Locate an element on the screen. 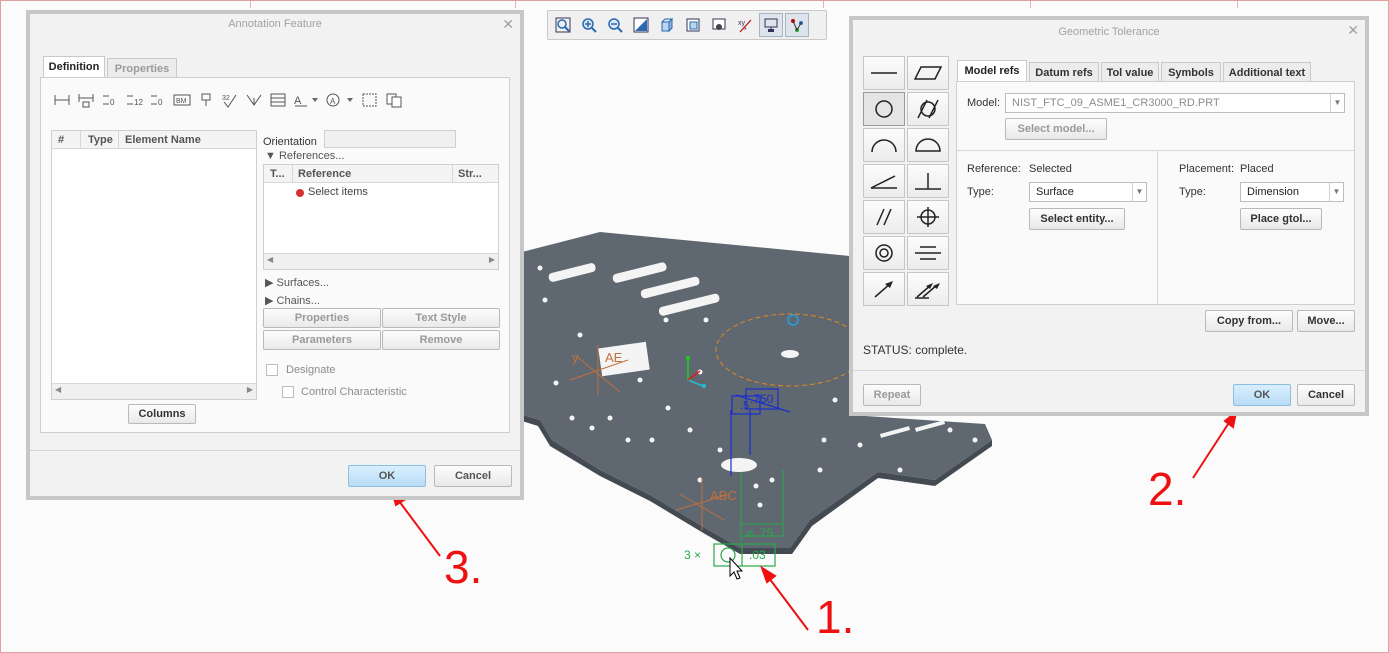 The image size is (1389, 653). view-manager-icon is located at coordinates (719, 25).